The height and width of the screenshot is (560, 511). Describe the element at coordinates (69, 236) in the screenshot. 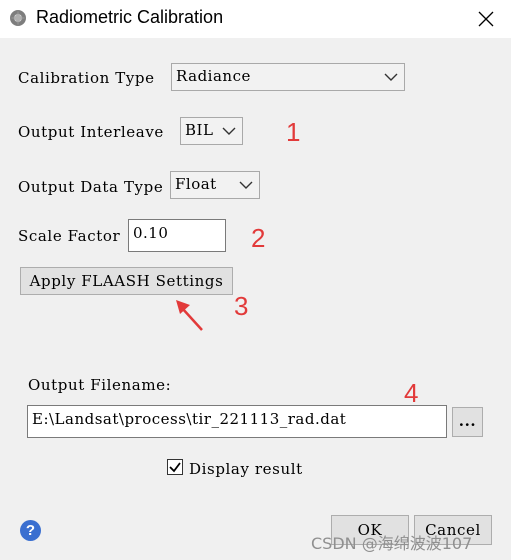

I see `scale-factor-label: Scale Factor` at that location.